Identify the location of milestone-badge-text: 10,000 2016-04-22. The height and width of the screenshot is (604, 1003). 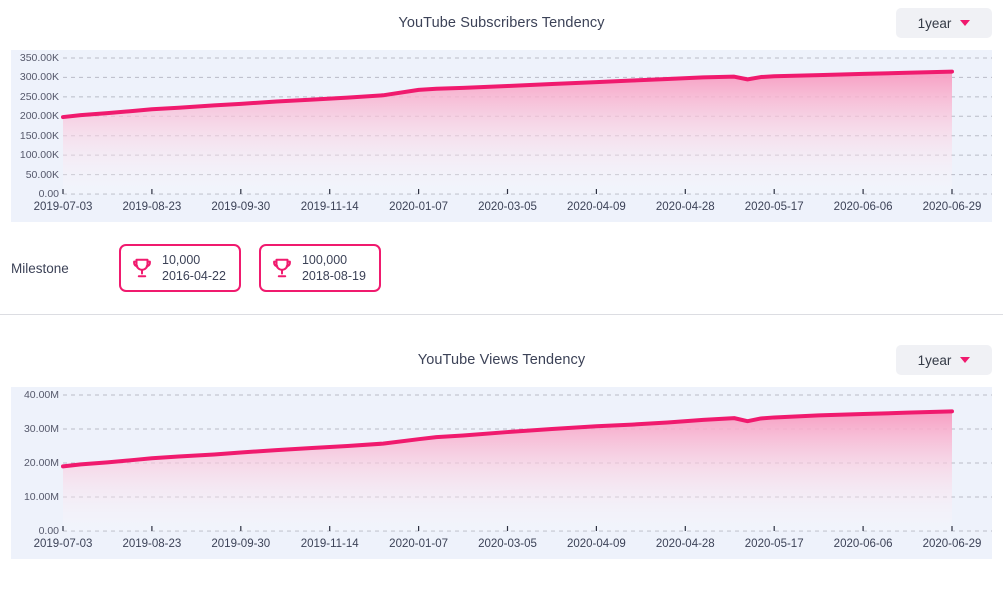
(194, 268).